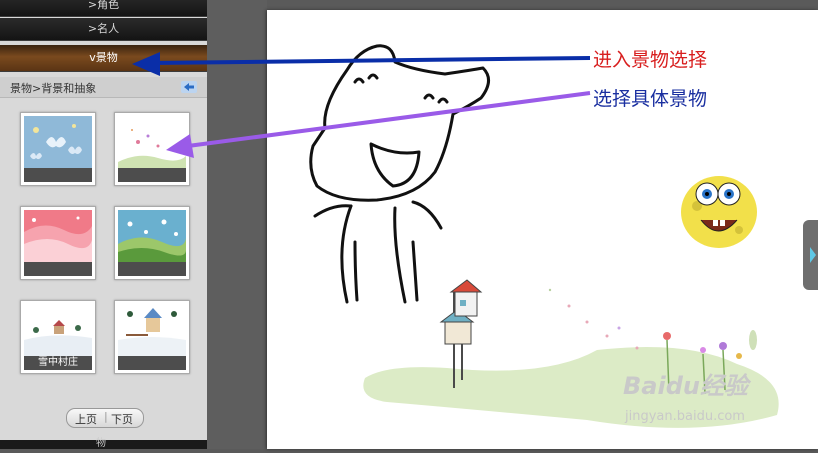  I want to click on scene-thumbnail: 雪中村庄, so click(58, 337).